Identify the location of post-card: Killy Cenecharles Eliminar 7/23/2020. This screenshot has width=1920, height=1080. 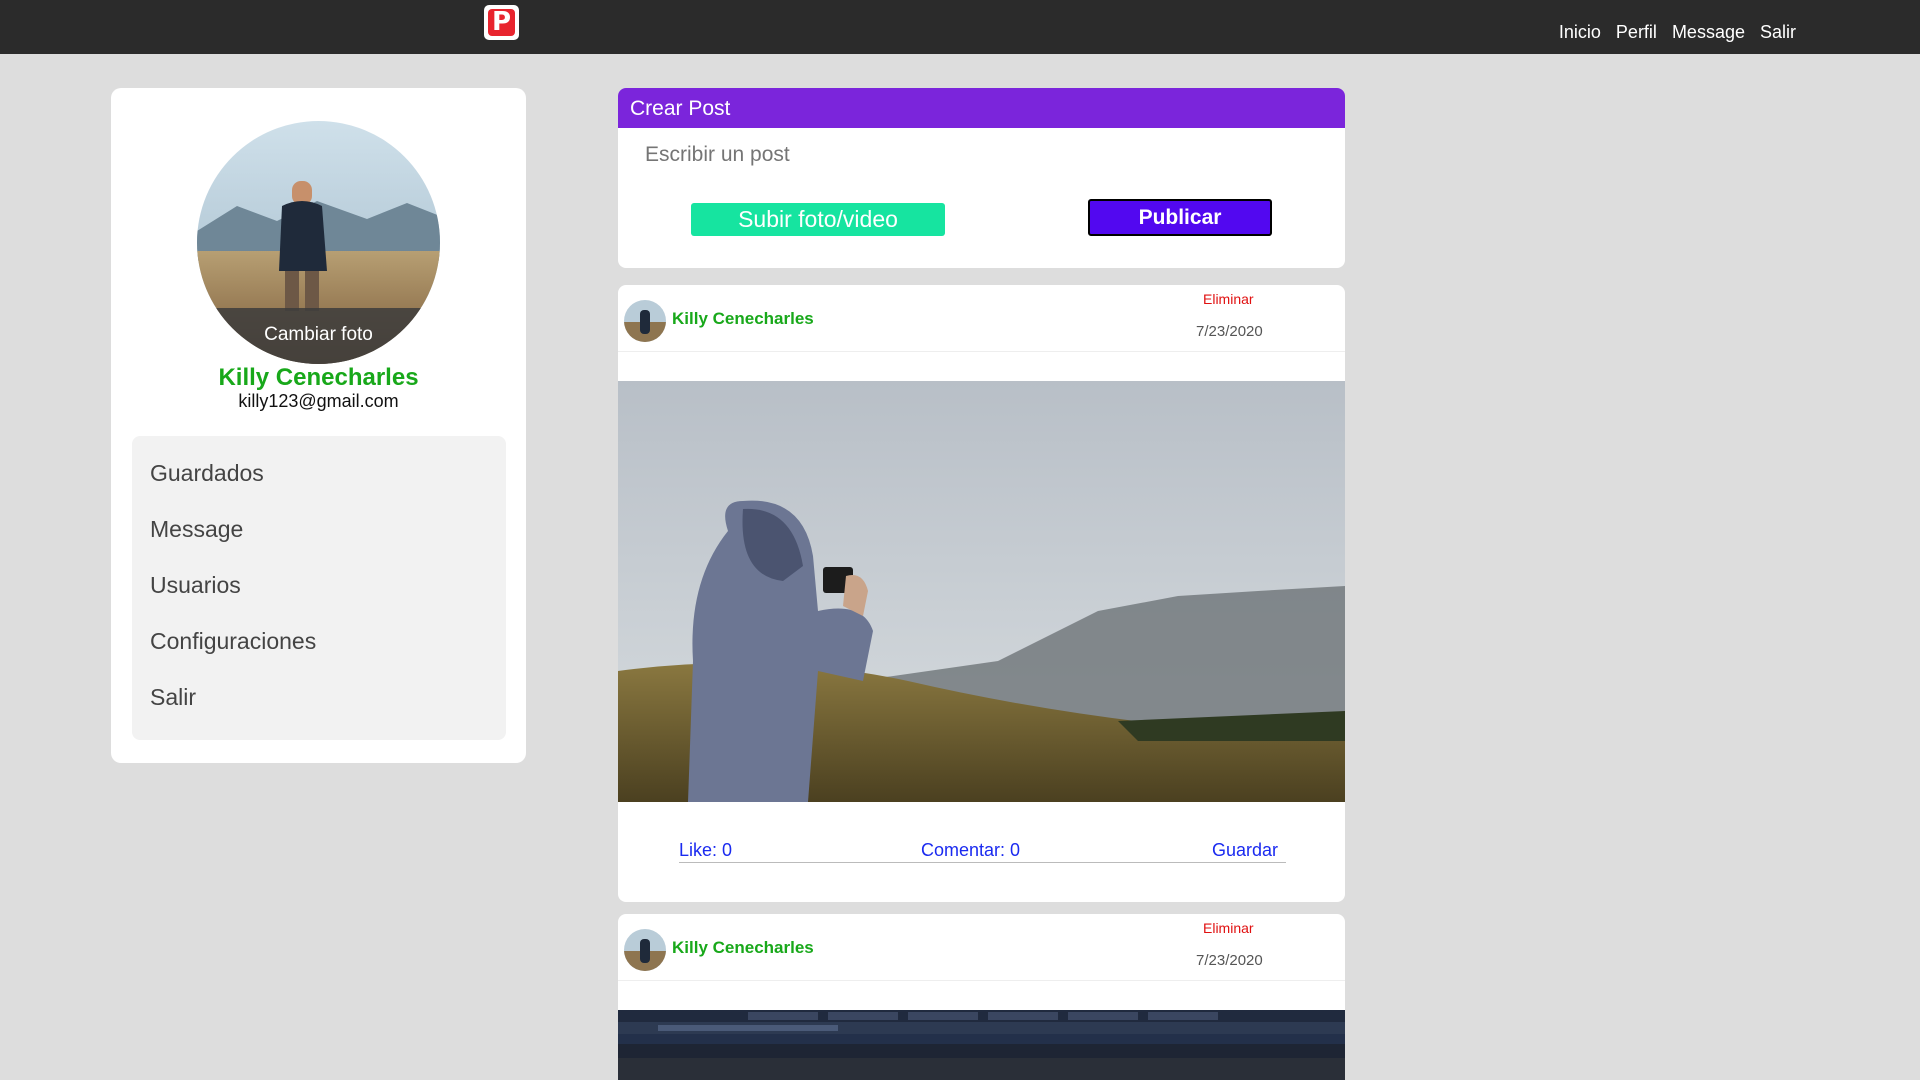
(981, 997).